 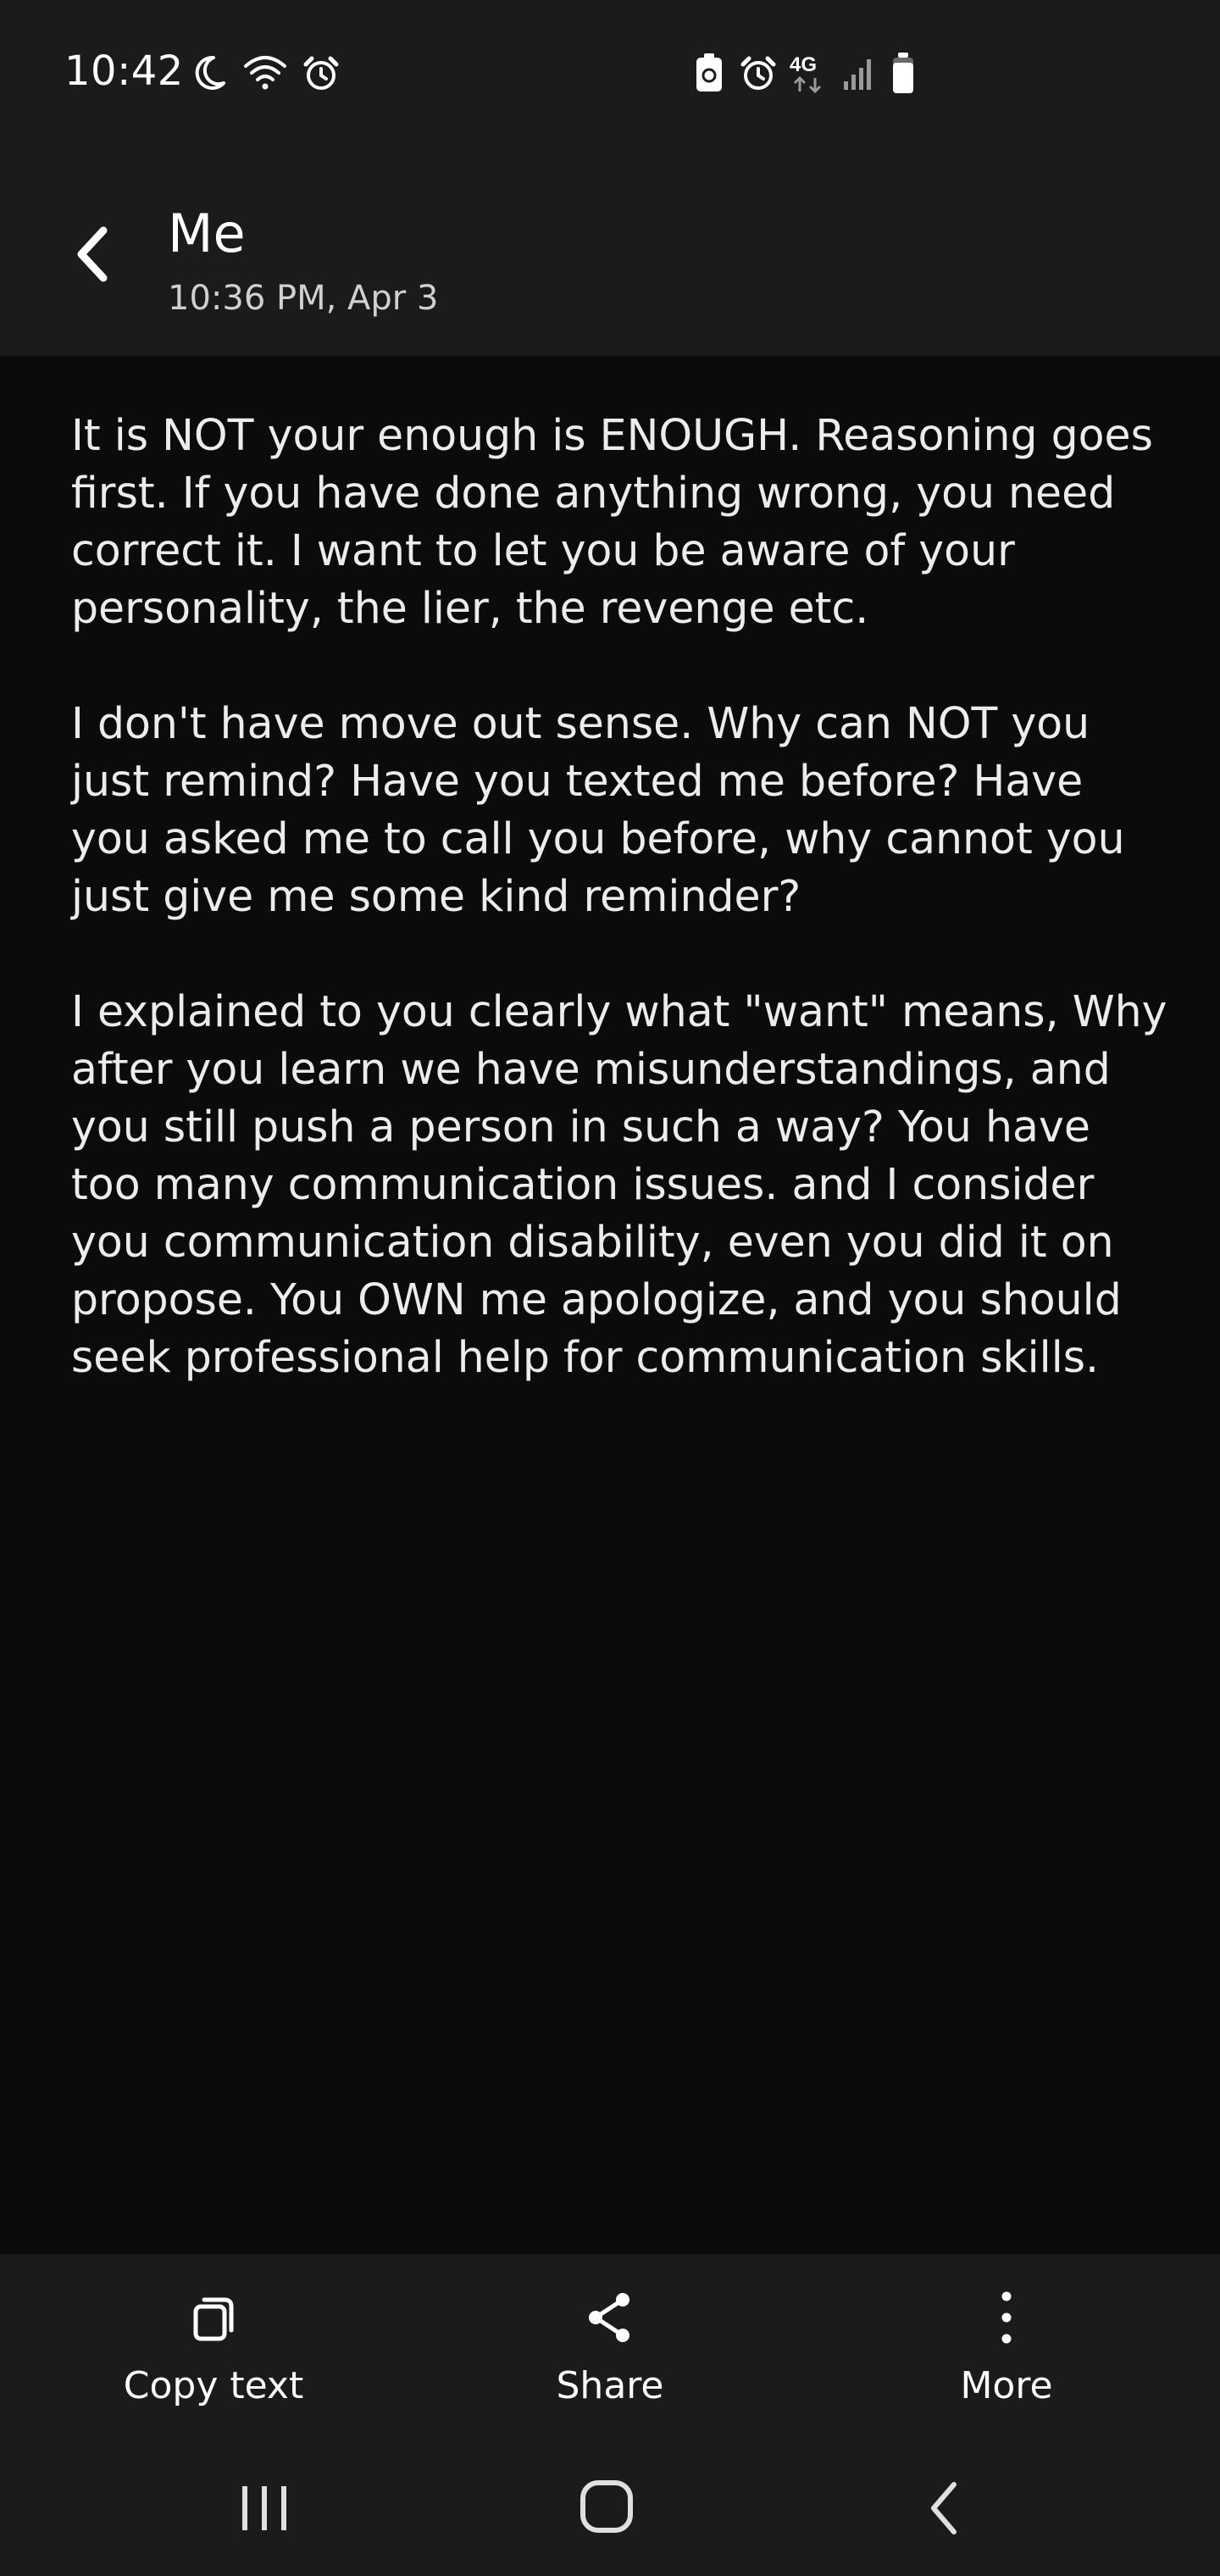 I want to click on share-label: Share, so click(x=610, y=2385).